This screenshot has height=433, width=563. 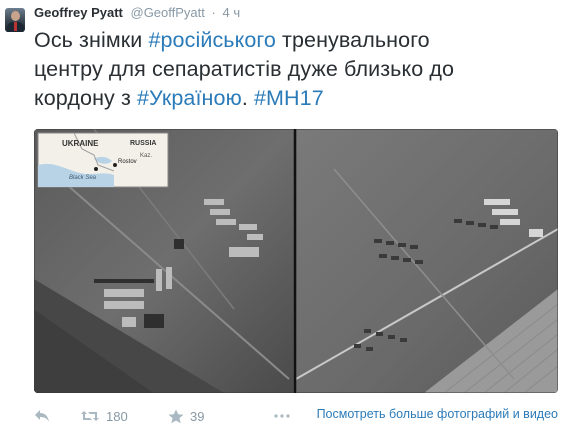 I want to click on favorite-count: 39, so click(x=197, y=416).